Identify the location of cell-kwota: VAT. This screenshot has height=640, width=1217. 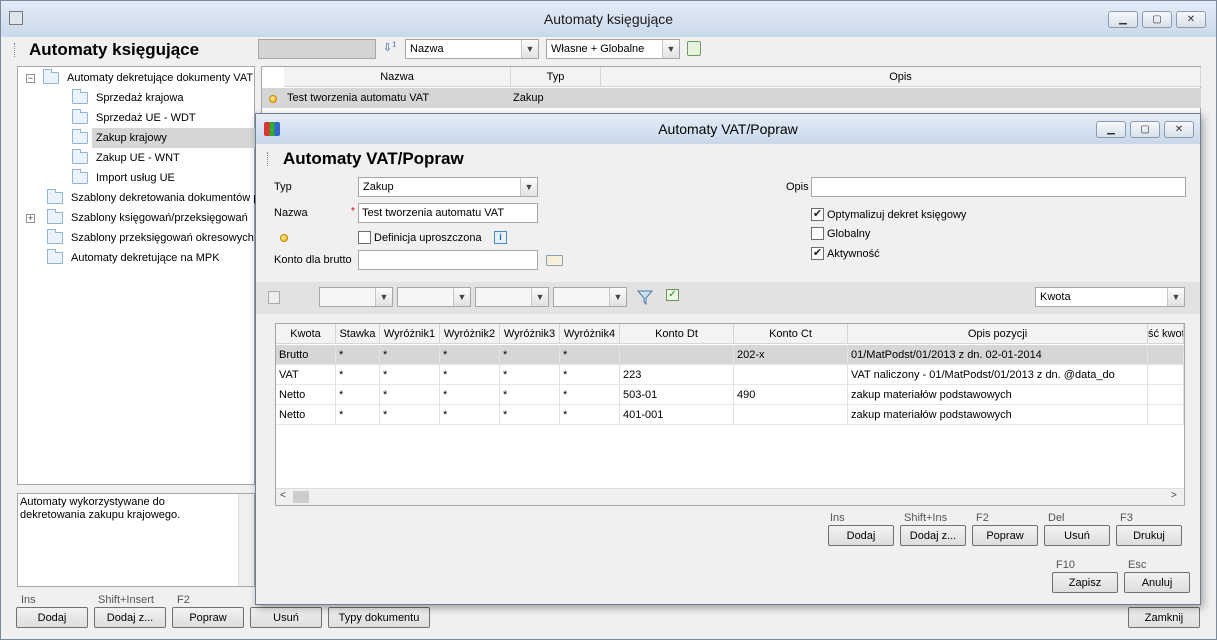
(306, 375).